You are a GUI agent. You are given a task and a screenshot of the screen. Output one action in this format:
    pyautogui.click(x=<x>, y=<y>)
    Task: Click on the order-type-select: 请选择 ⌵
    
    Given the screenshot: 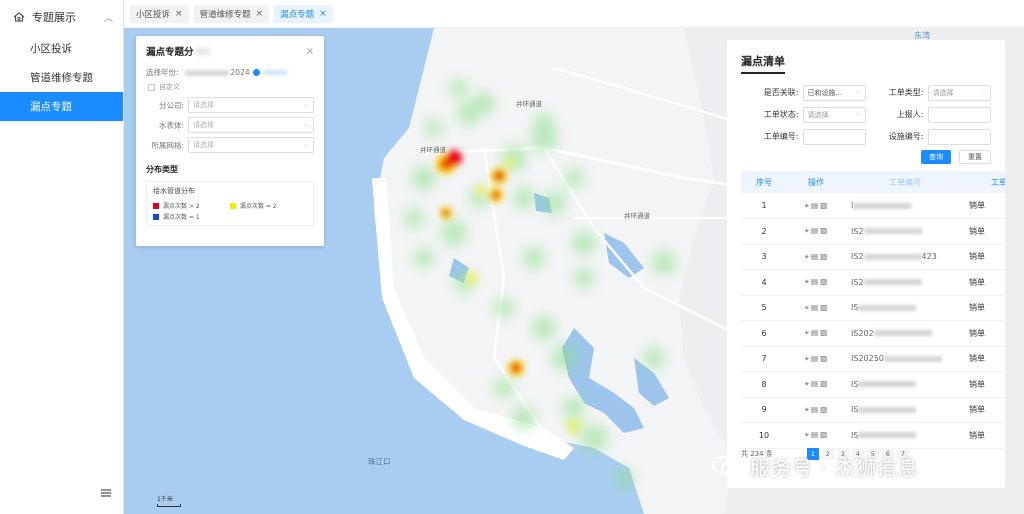 What is the action you would take?
    pyautogui.click(x=959, y=92)
    